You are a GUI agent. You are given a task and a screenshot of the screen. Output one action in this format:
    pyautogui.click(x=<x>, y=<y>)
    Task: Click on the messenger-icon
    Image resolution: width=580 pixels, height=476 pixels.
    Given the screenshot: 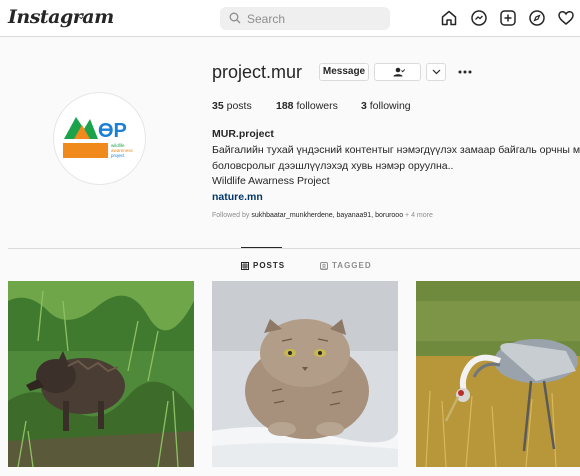 What is the action you would take?
    pyautogui.click(x=479, y=18)
    